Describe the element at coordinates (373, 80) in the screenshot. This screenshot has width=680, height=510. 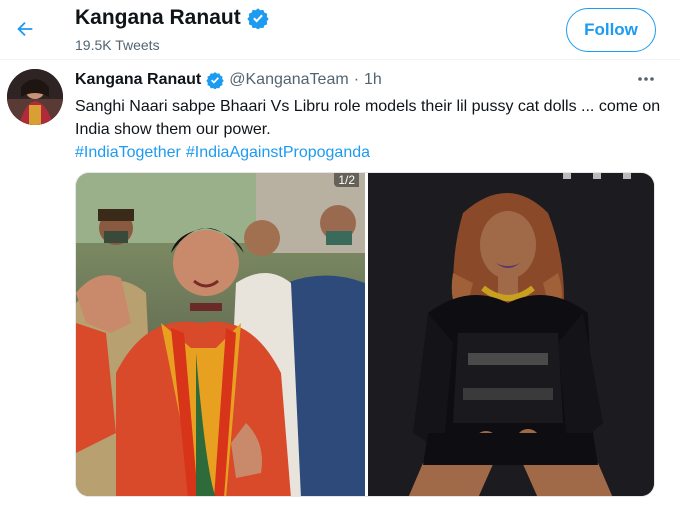
I see `tweet-timestamp: 1h` at that location.